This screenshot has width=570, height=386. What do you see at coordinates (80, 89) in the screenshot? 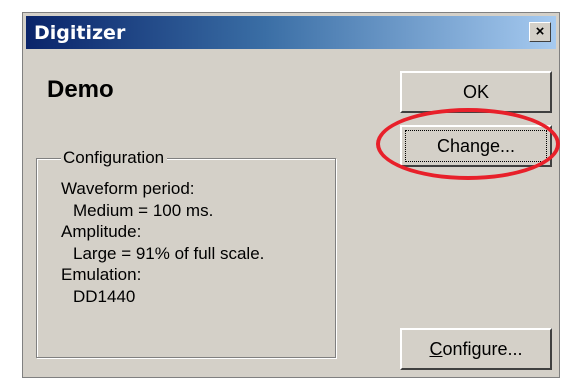
I see `app-name-label: Demo` at bounding box center [80, 89].